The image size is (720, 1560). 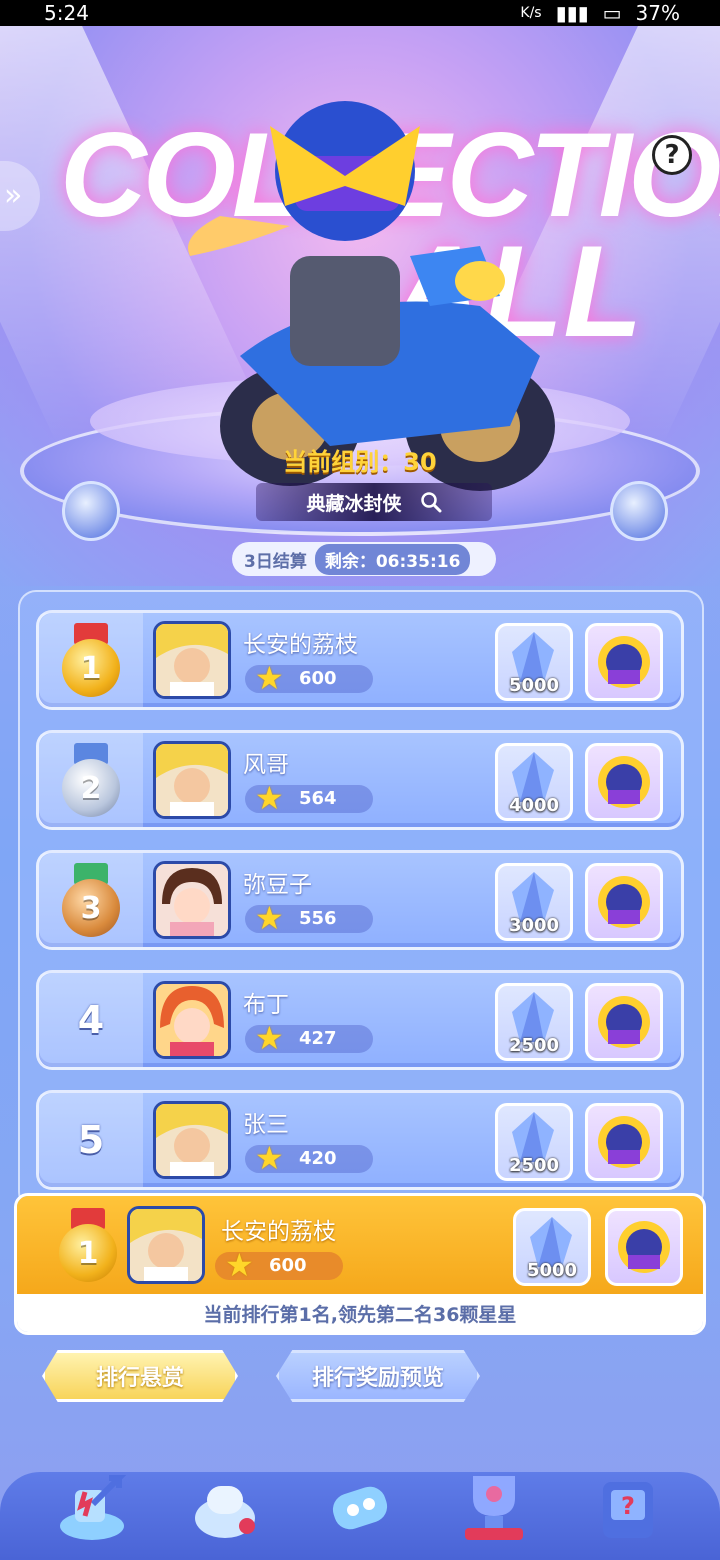 I want to click on player-name: 弥豆子, so click(x=277, y=885).